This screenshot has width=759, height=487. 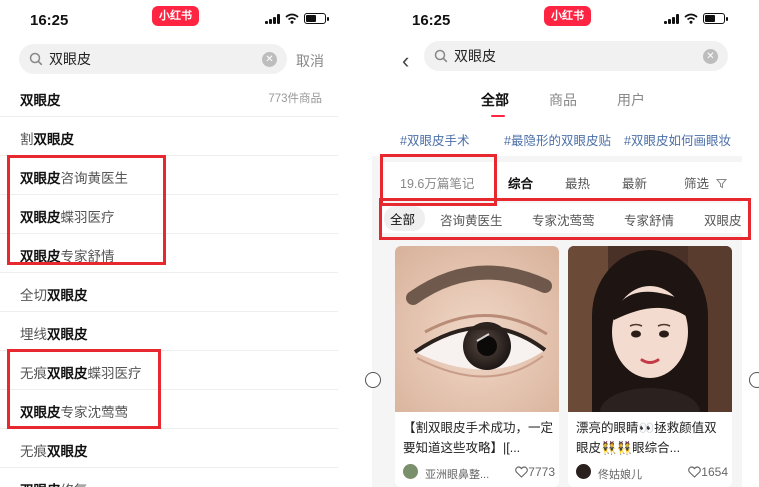 I want to click on filter-label: 筛选, so click(x=697, y=184).